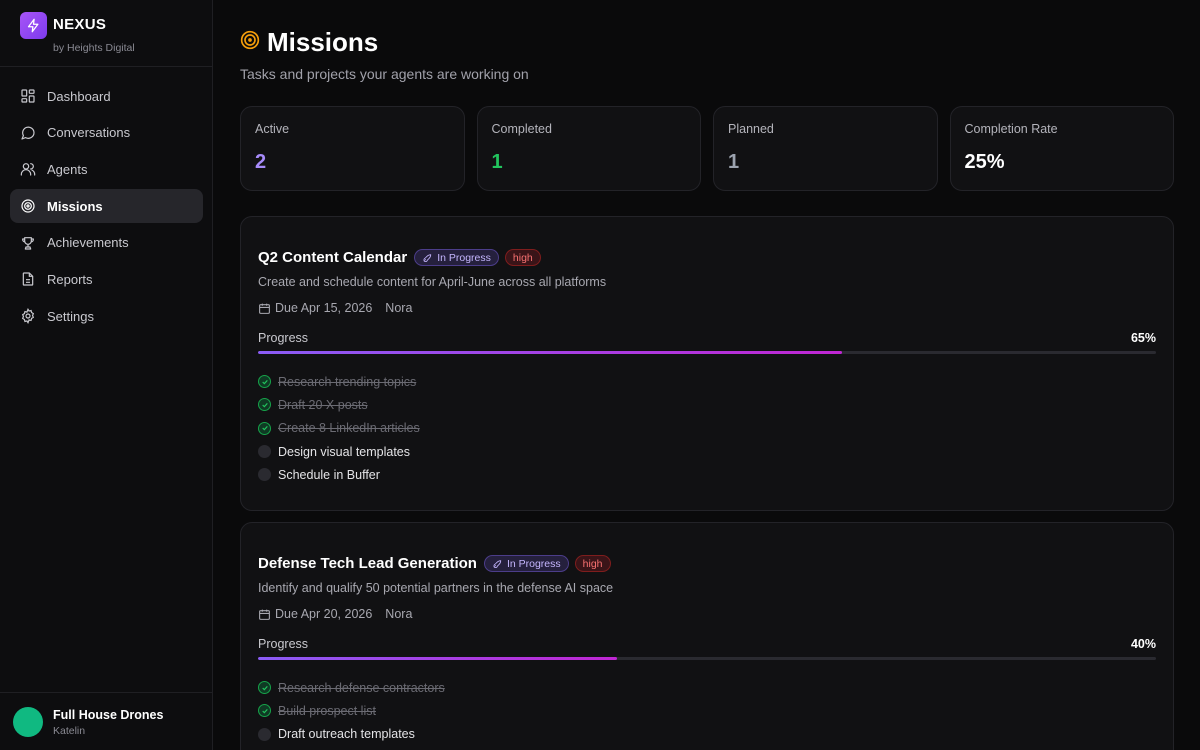  I want to click on progress-percent: 40%, so click(1143, 644).